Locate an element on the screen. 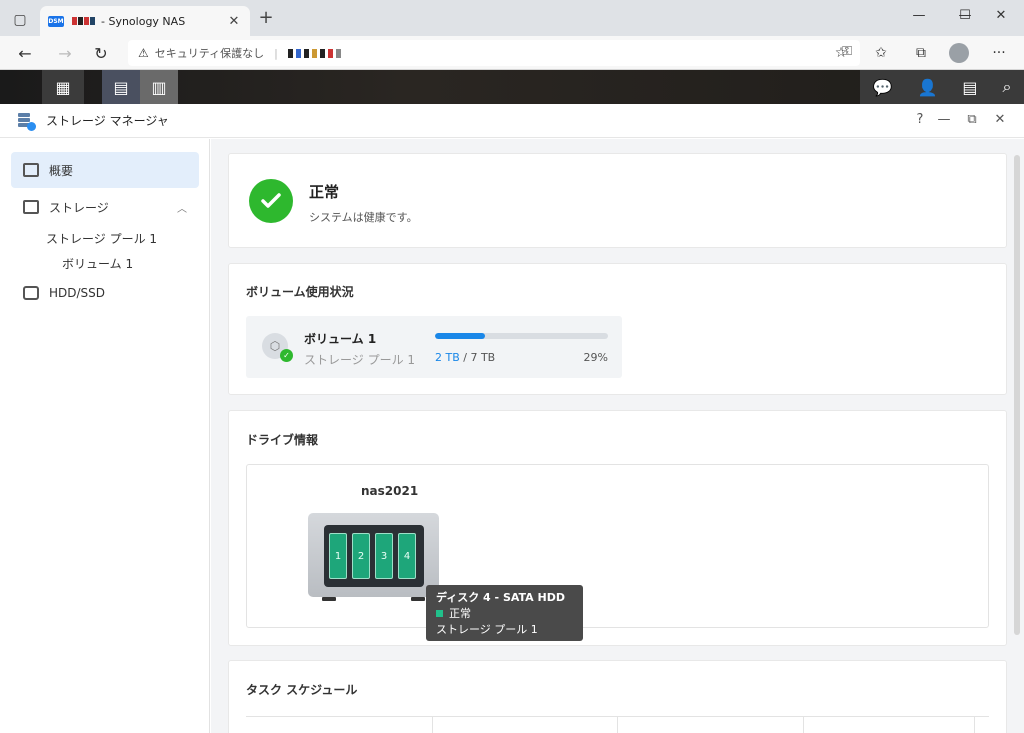 This screenshot has width=1024, height=733. status-card: 正常 システムは健康です。 is located at coordinates (617, 200).